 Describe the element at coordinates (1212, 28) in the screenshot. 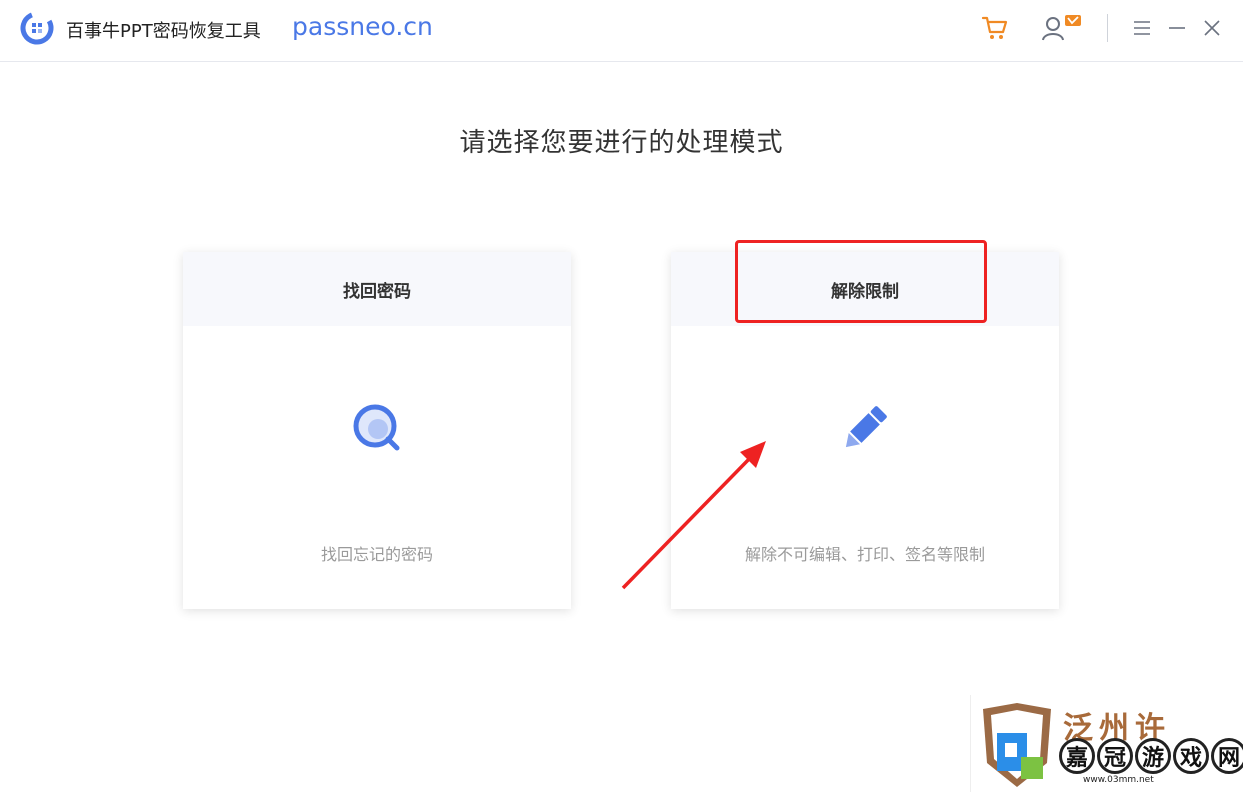

I see `close-icon` at that location.